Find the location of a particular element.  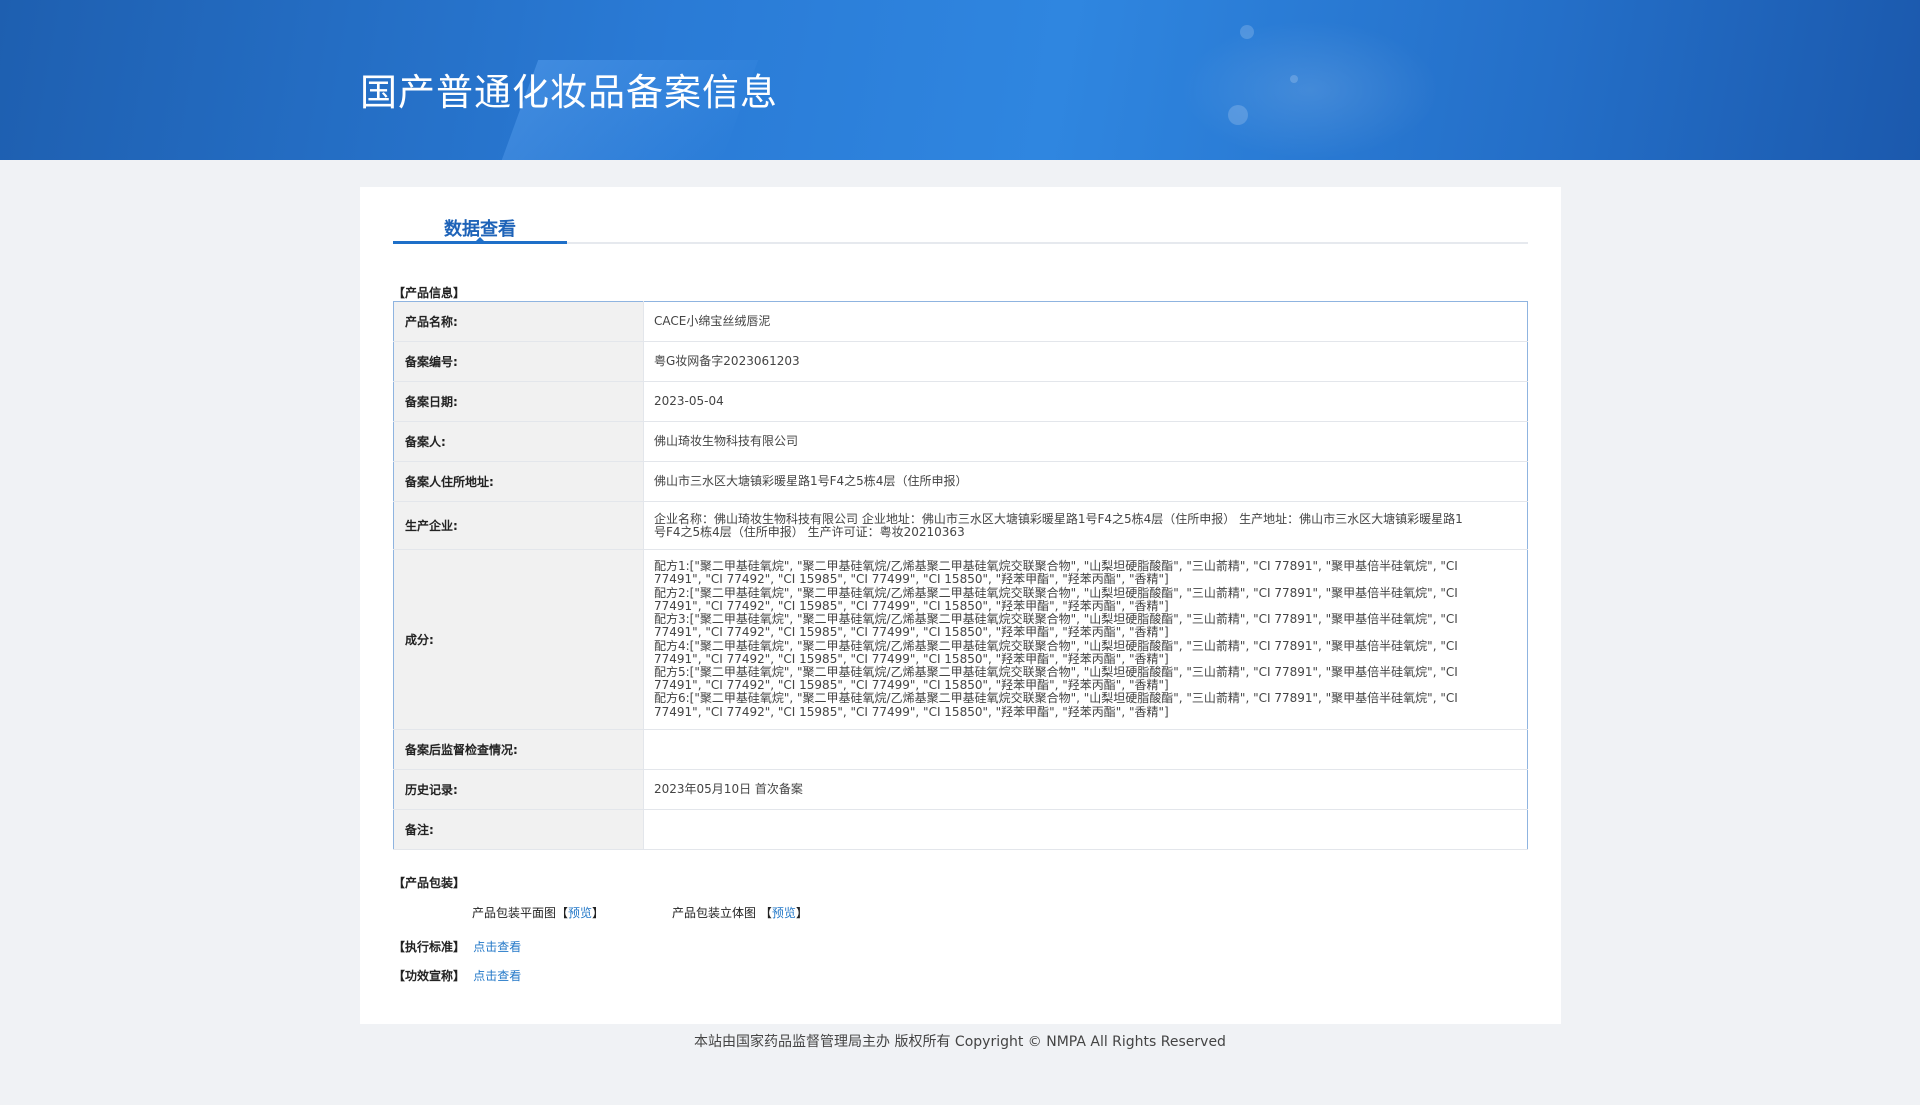

row-value: CACE小绵宝丝绒唇泥 is located at coordinates (1085, 321).